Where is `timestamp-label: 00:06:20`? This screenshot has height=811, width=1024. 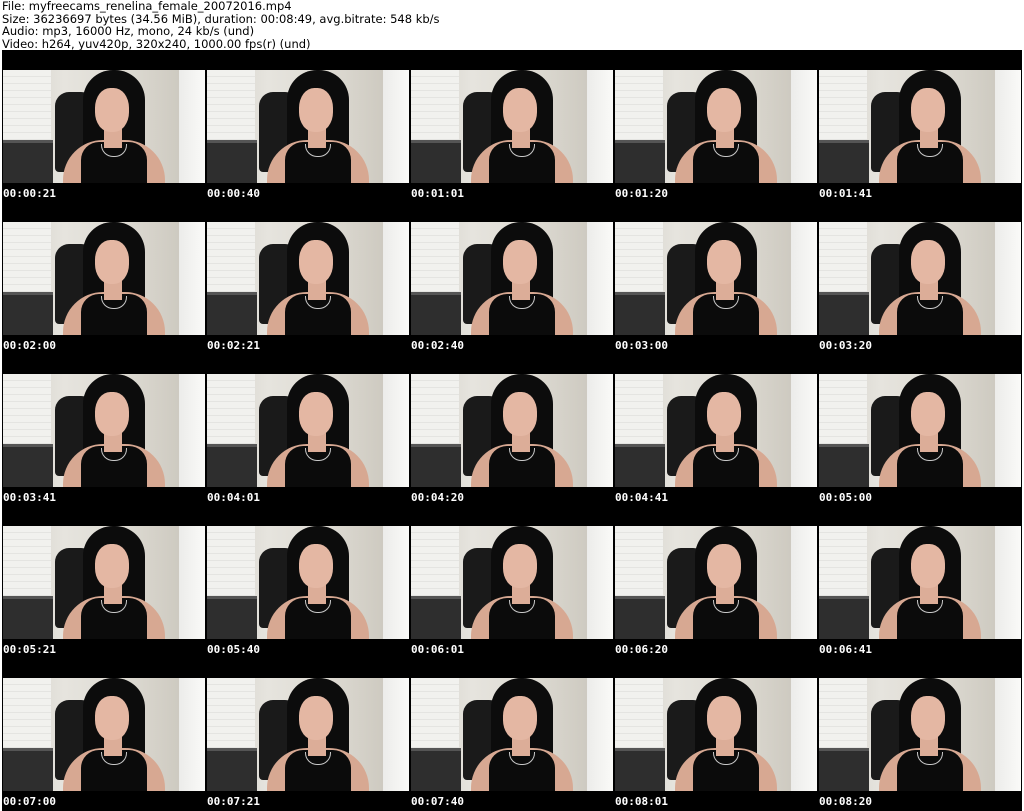 timestamp-label: 00:06:20 is located at coordinates (641, 649).